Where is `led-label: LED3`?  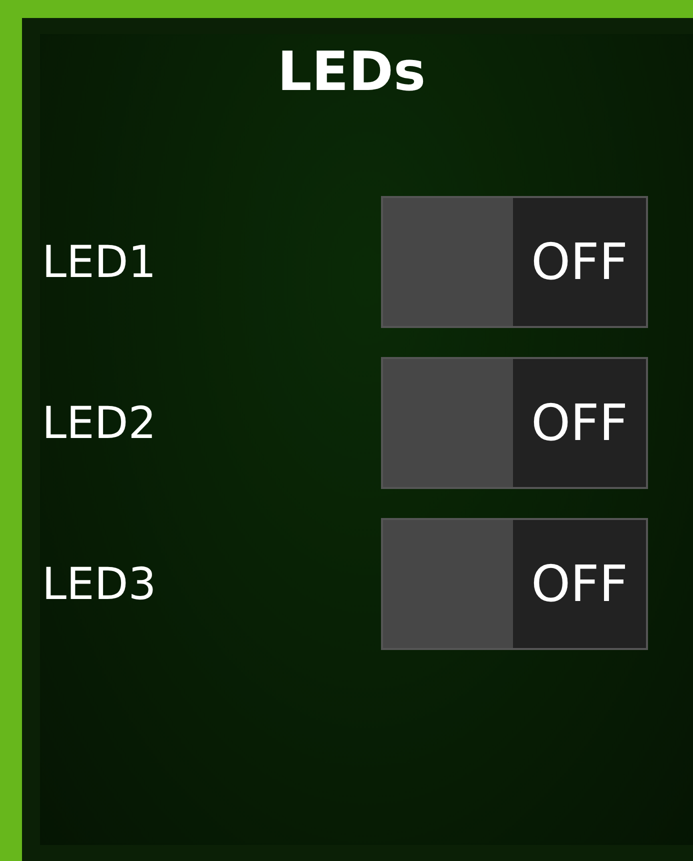
led-label: LED3 is located at coordinates (99, 584).